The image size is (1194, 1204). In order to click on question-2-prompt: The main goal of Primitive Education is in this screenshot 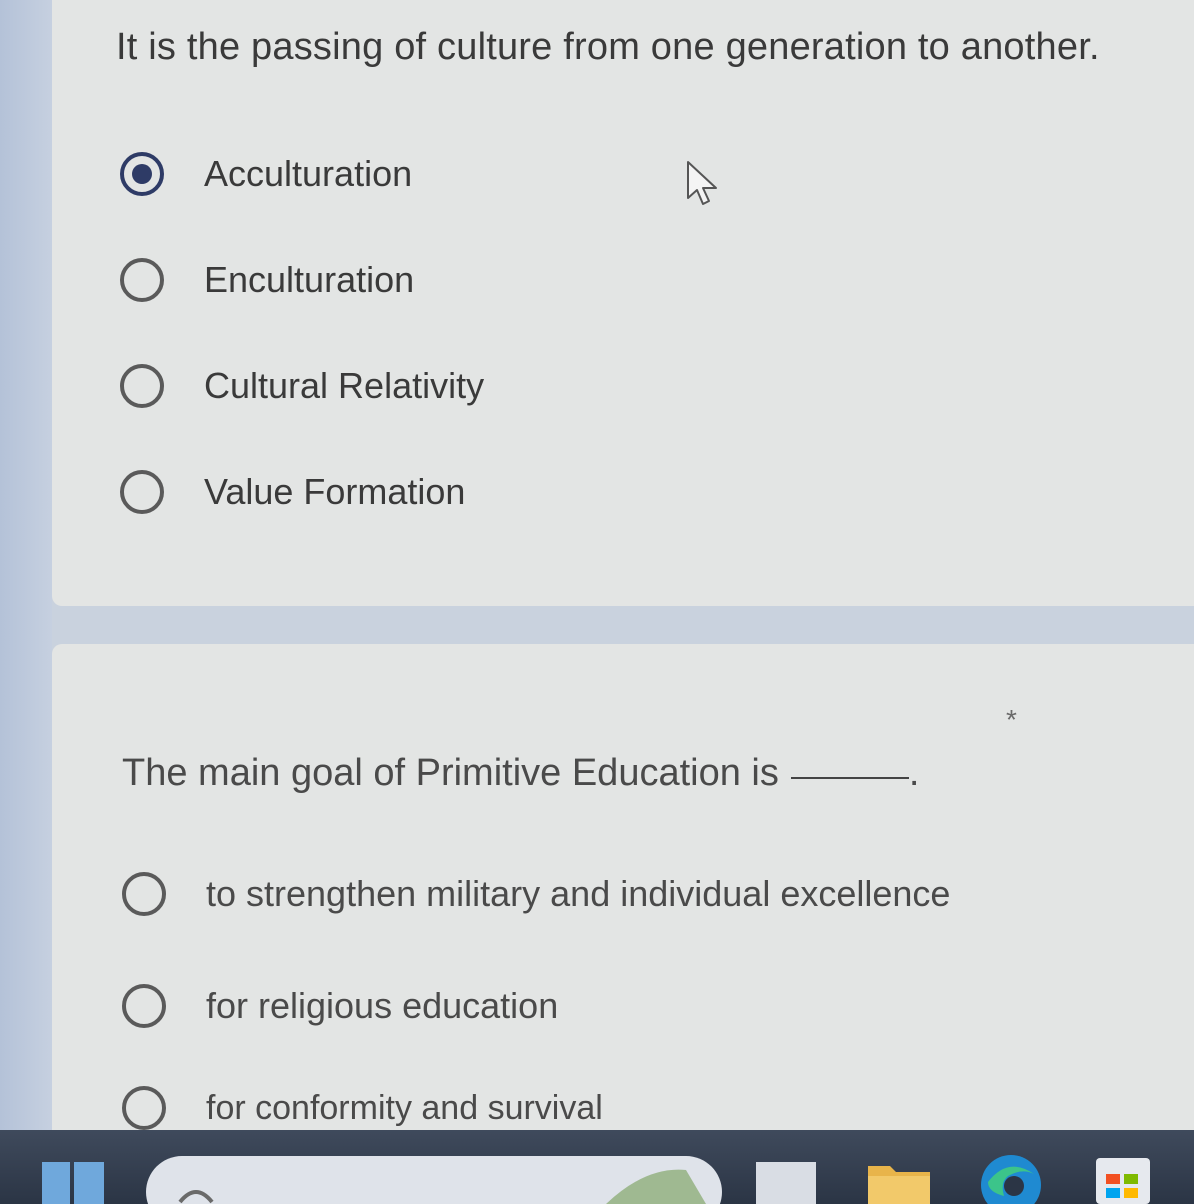, I will do `click(450, 773)`.